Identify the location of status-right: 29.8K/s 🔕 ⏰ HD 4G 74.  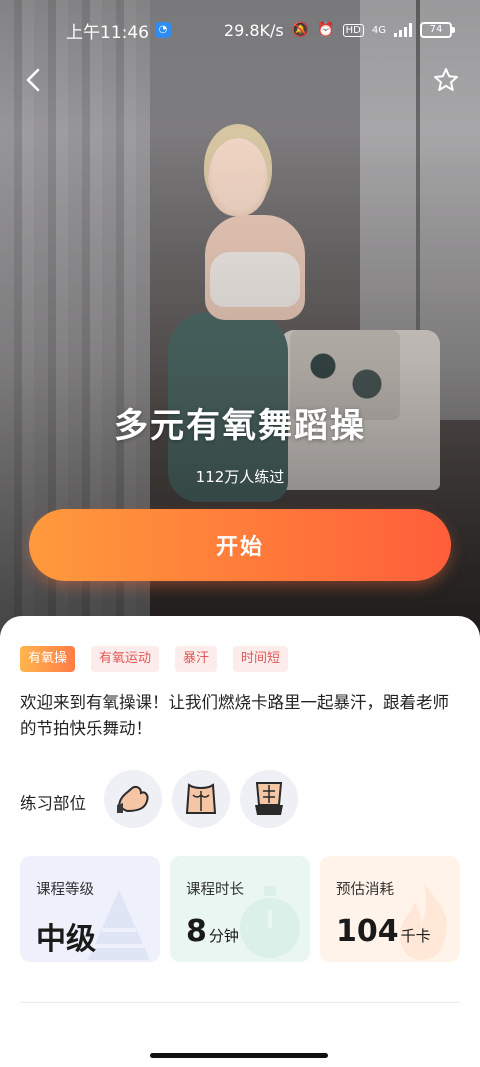
(339, 30).